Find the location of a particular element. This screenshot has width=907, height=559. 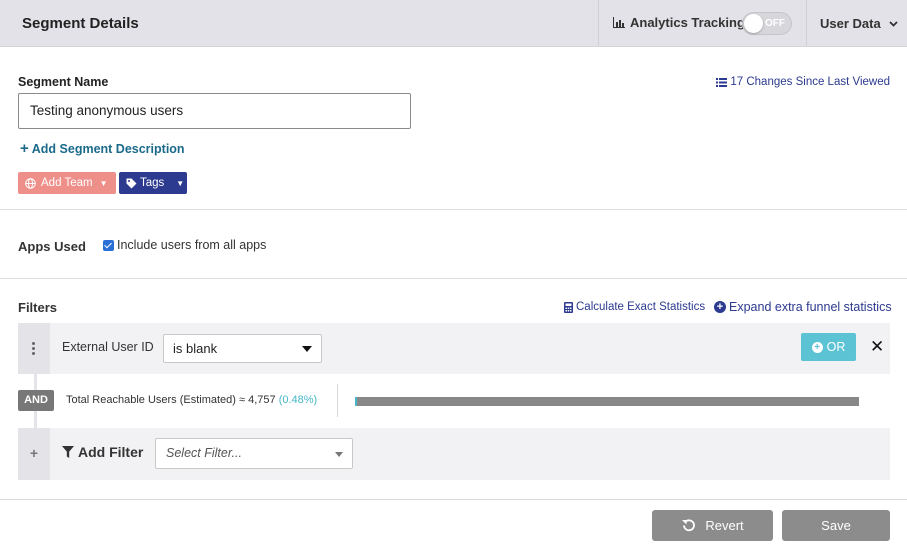

vertical-dots-icon is located at coordinates (33, 349).